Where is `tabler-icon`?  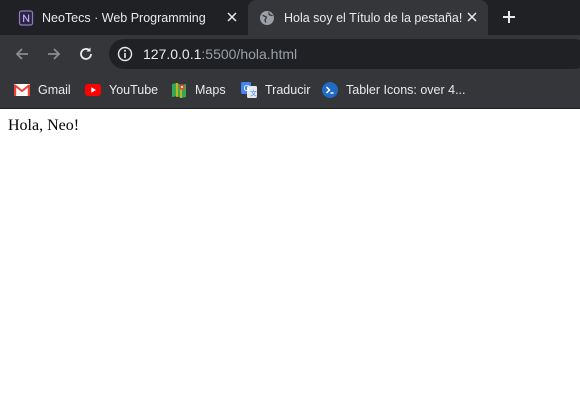
tabler-icon is located at coordinates (330, 90).